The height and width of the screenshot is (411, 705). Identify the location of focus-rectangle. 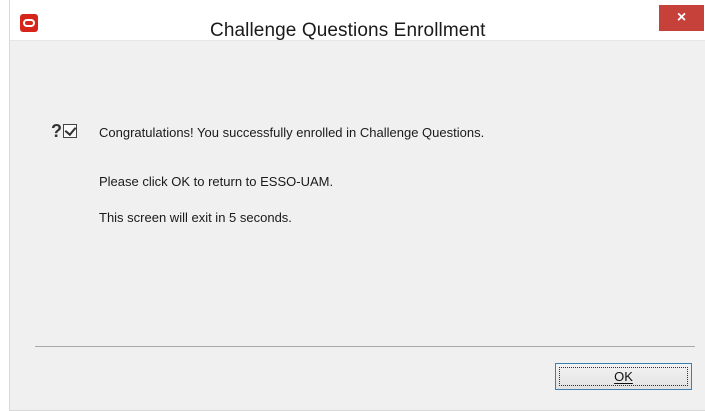
(623, 376).